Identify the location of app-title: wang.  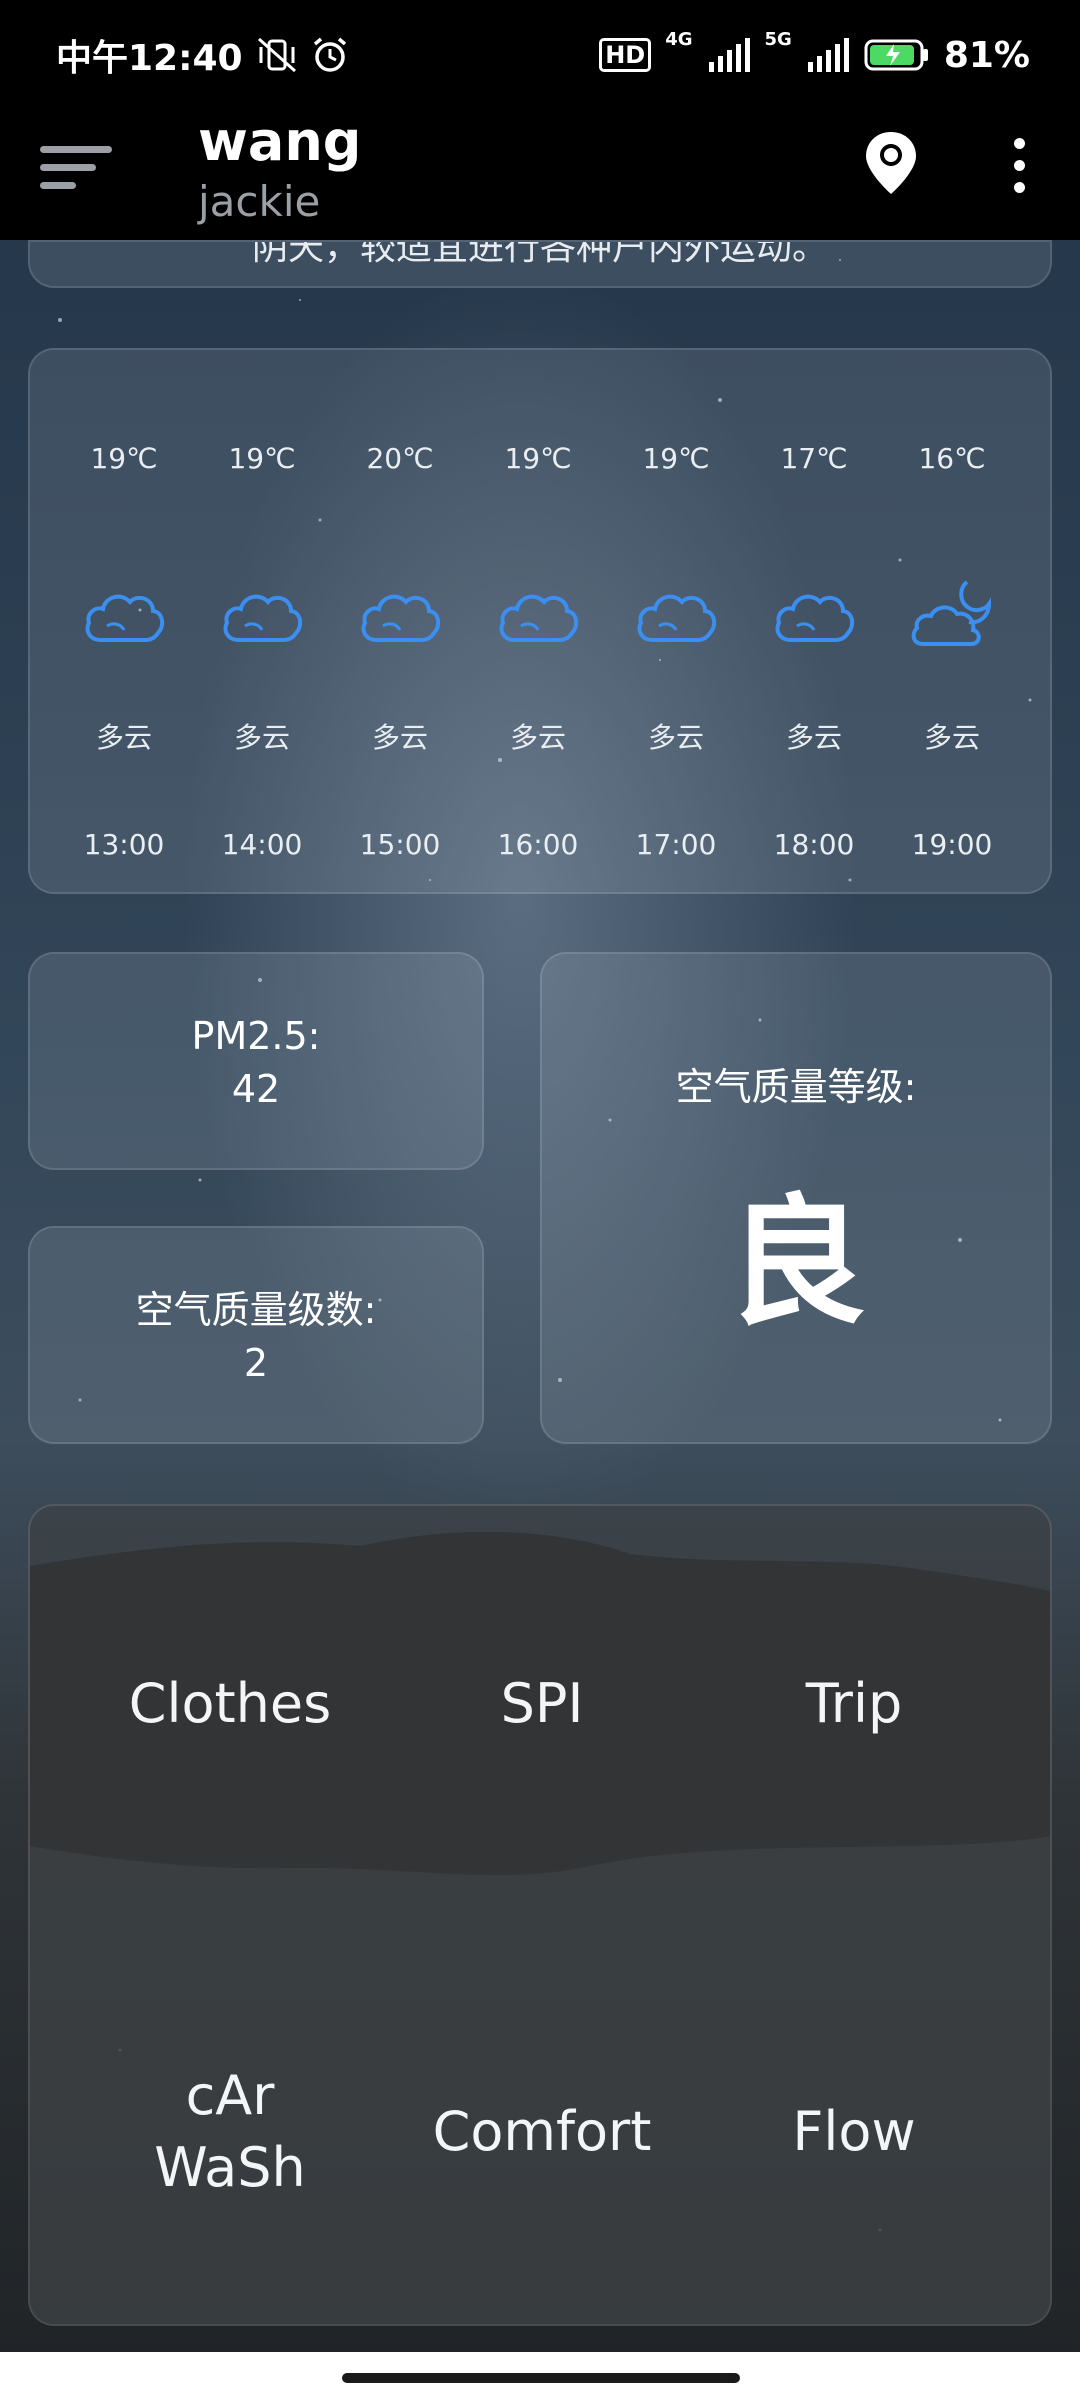
(280, 141).